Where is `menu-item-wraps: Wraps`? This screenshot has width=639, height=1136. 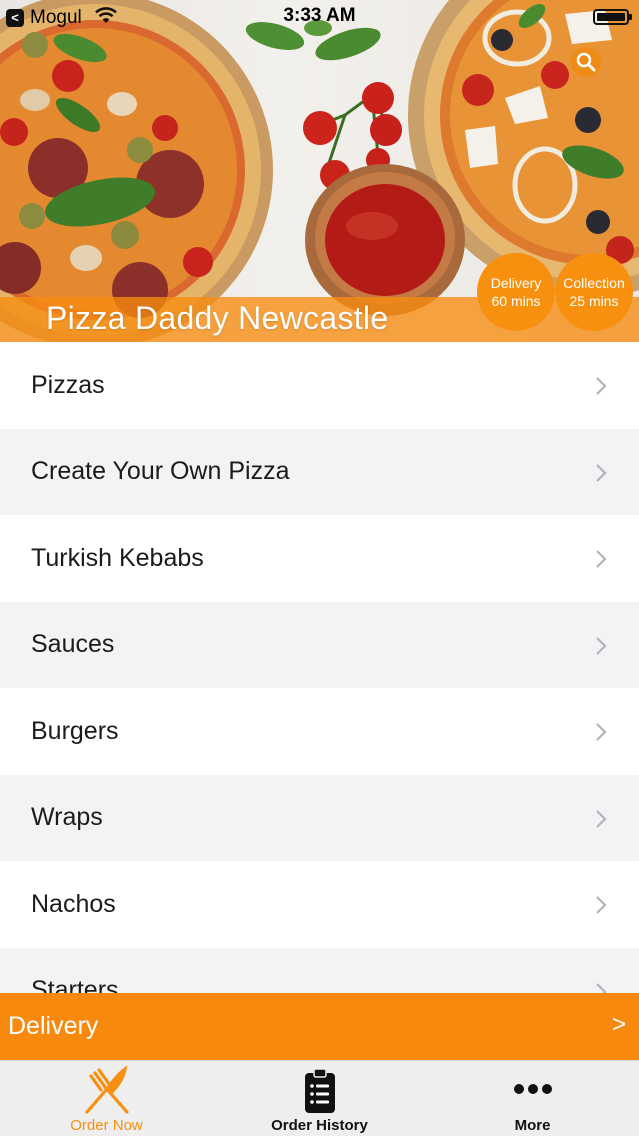
menu-item-wraps: Wraps is located at coordinates (319, 817).